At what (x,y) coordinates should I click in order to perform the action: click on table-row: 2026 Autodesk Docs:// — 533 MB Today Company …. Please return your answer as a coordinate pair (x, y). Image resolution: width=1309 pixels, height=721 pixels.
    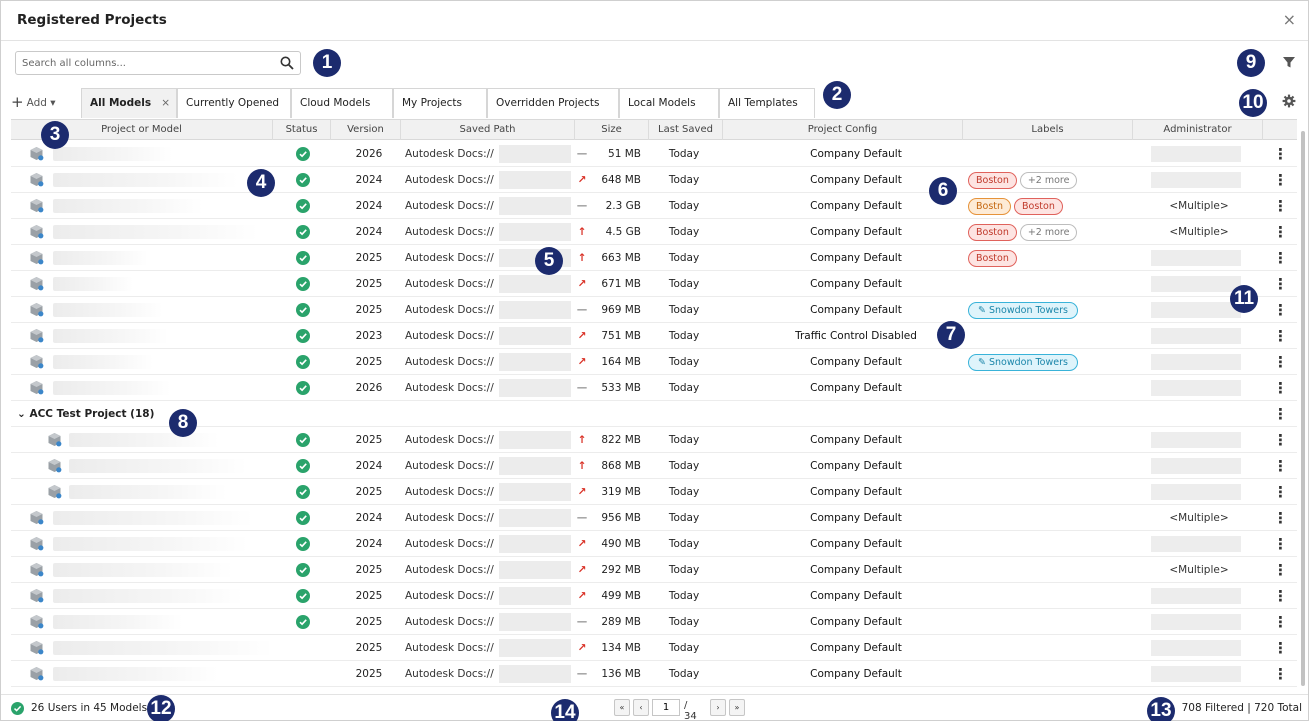
    Looking at the image, I should click on (654, 388).